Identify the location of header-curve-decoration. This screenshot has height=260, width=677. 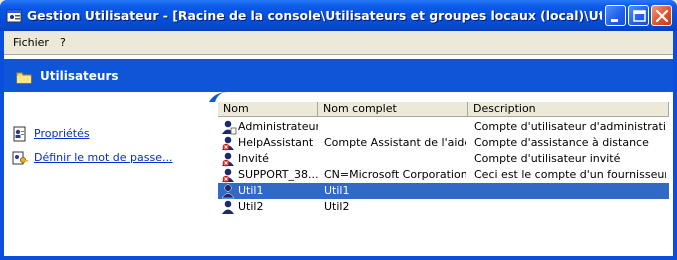
(338, 97).